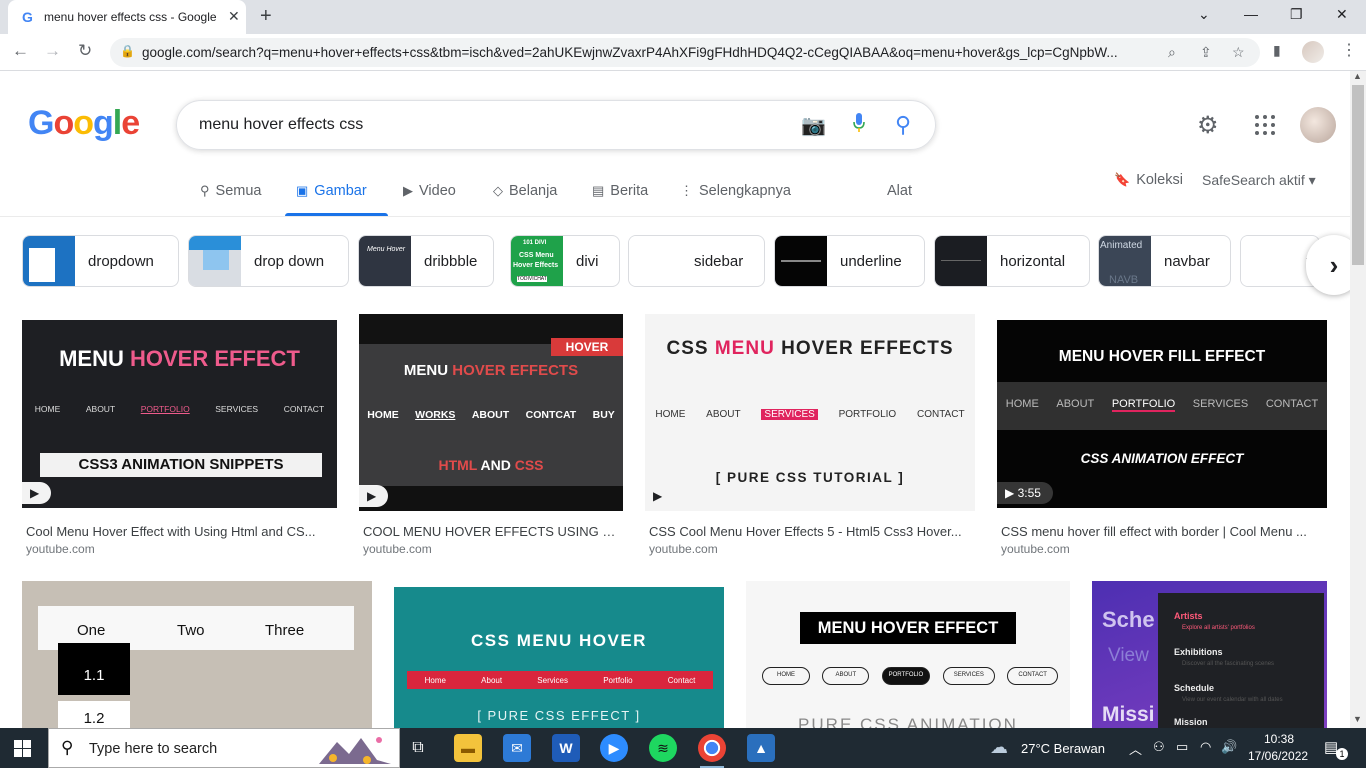  What do you see at coordinates (418, 748) in the screenshot?
I see `task-view-icon: ⧉` at bounding box center [418, 748].